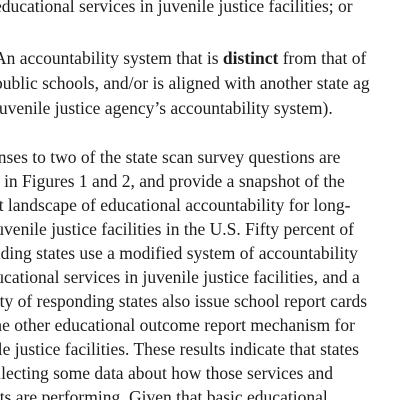 The width and height of the screenshot is (400, 400). I want to click on list-item-text-before: An accountability system that is, so click(111, 58).